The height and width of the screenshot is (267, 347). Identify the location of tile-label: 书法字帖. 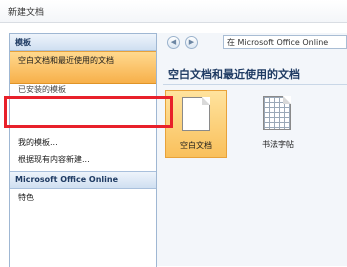
(278, 144).